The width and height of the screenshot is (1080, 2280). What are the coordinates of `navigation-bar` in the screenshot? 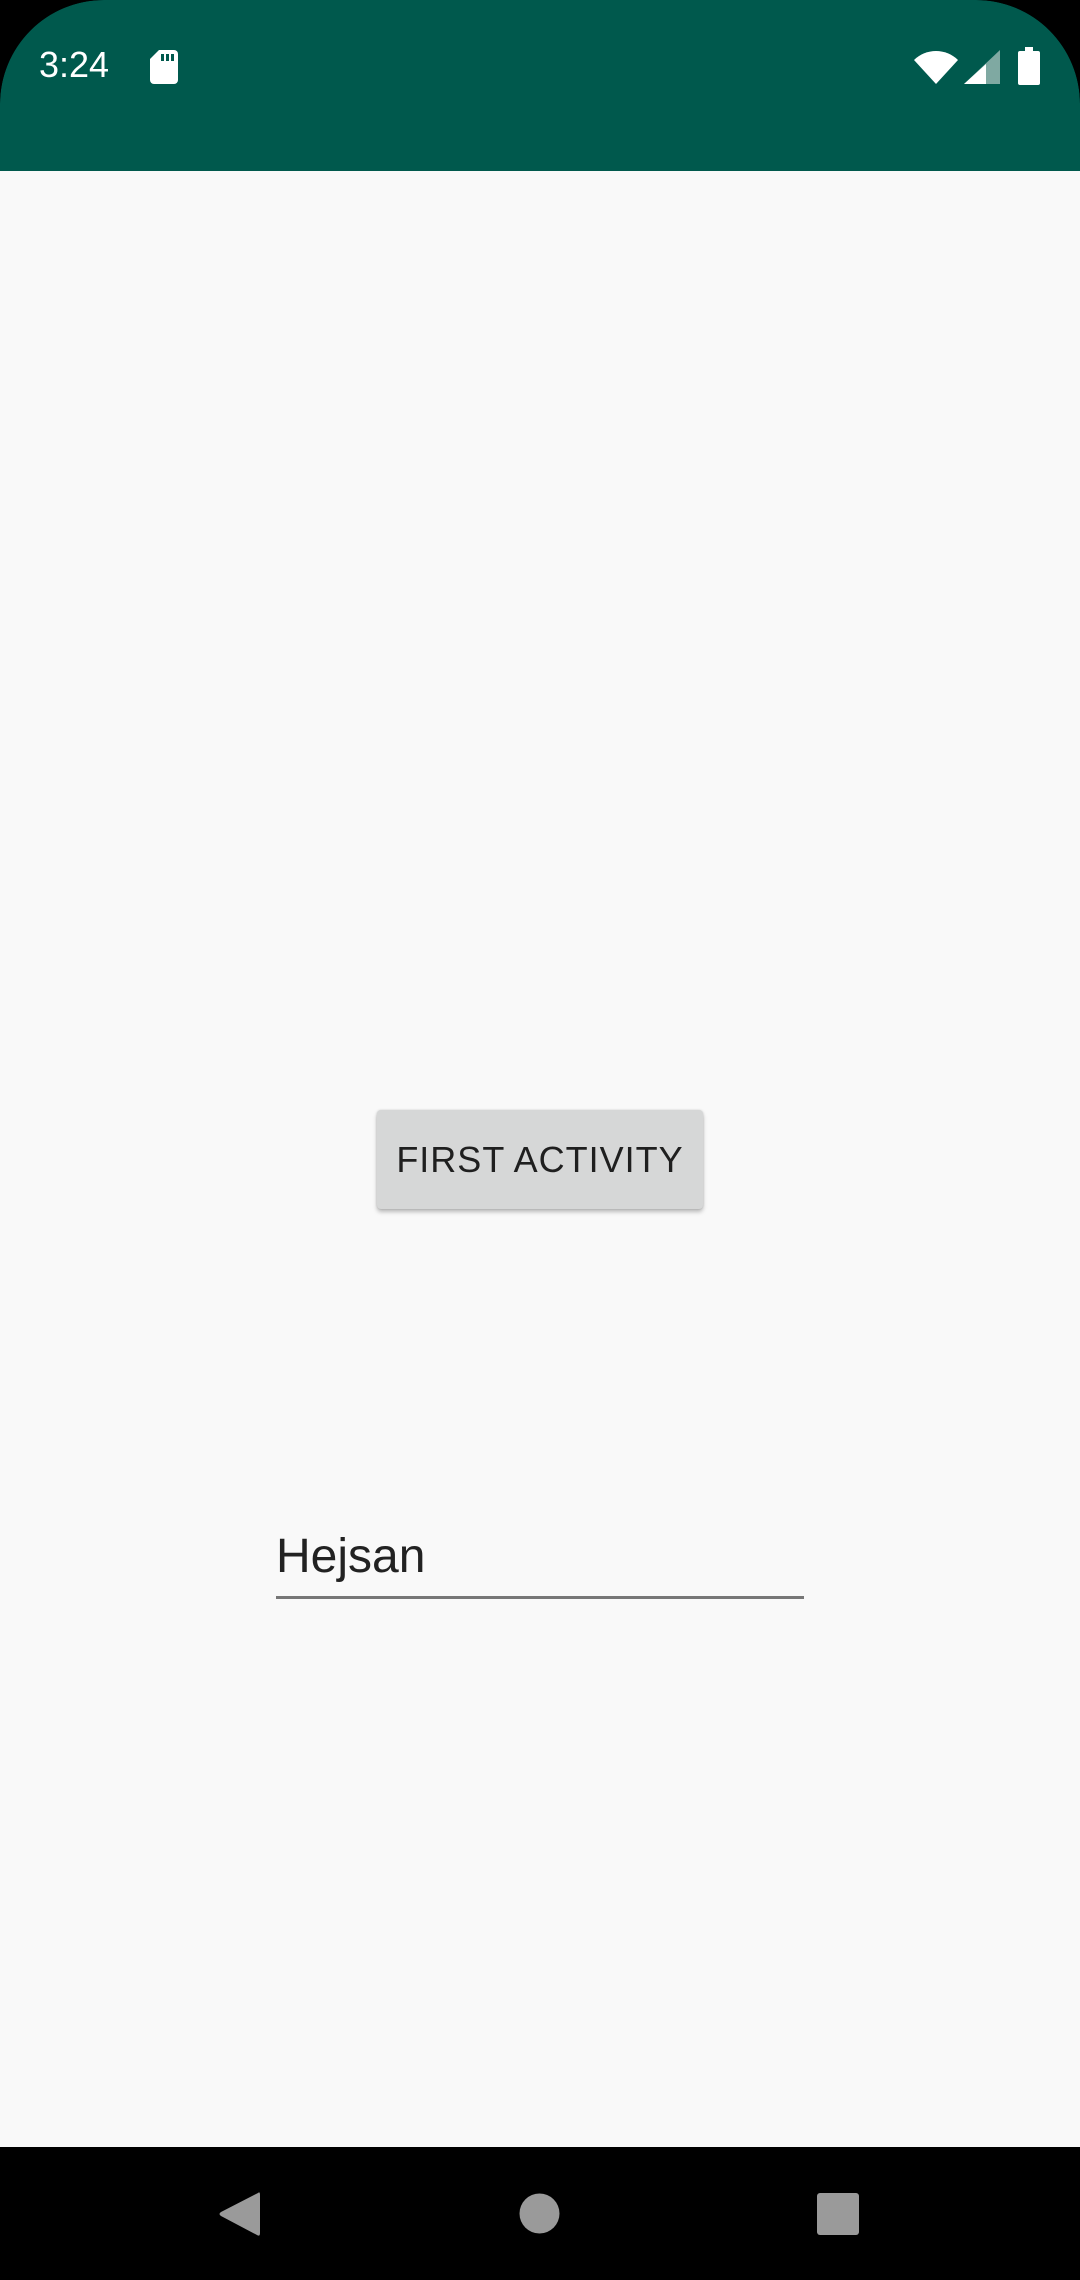 It's located at (540, 2213).